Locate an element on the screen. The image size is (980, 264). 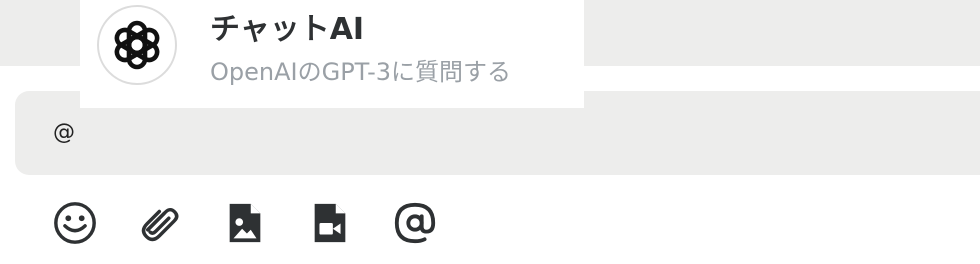
paperclip-icon is located at coordinates (160, 224).